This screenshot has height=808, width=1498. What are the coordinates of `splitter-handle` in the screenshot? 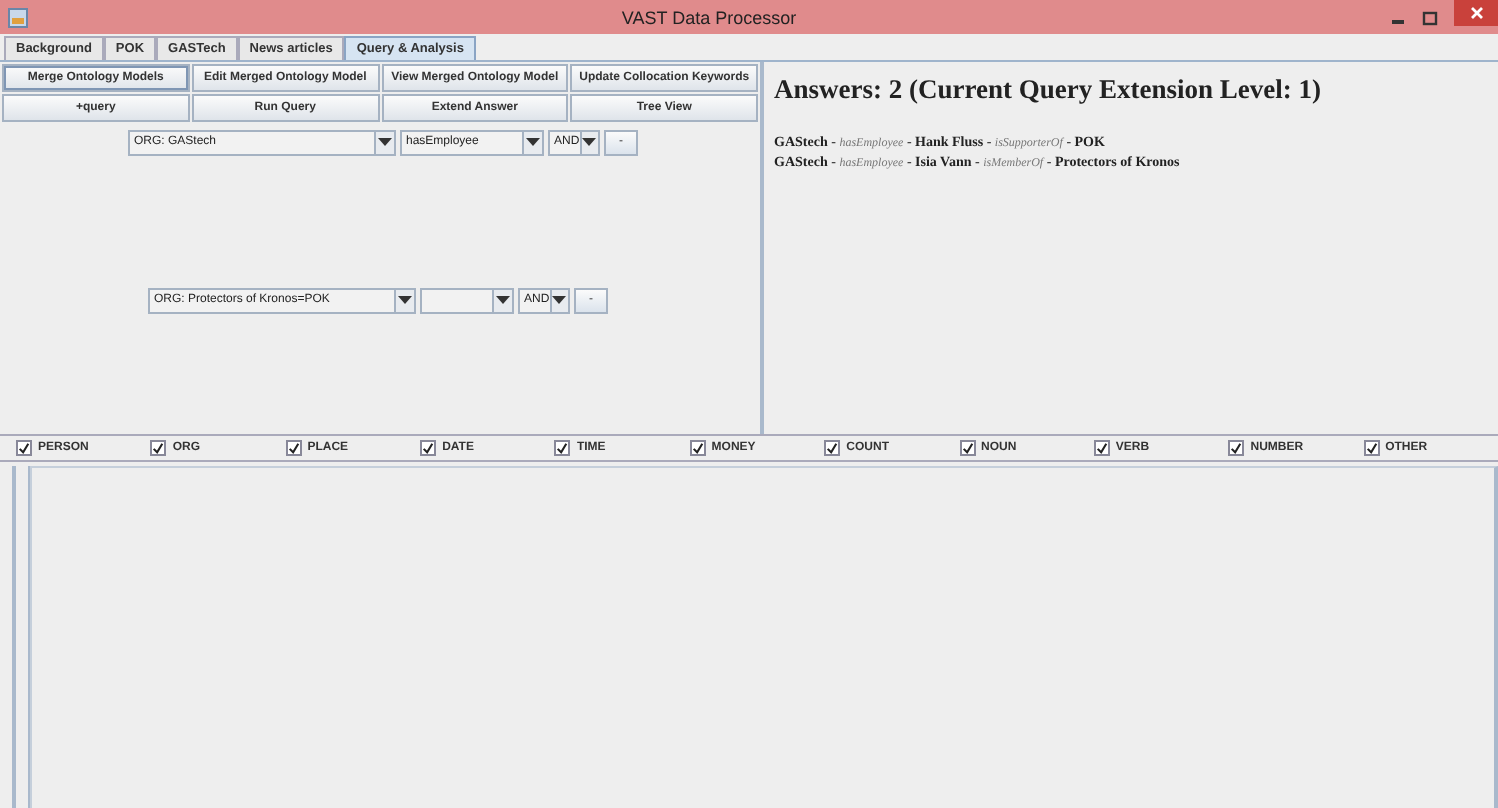 It's located at (21, 637).